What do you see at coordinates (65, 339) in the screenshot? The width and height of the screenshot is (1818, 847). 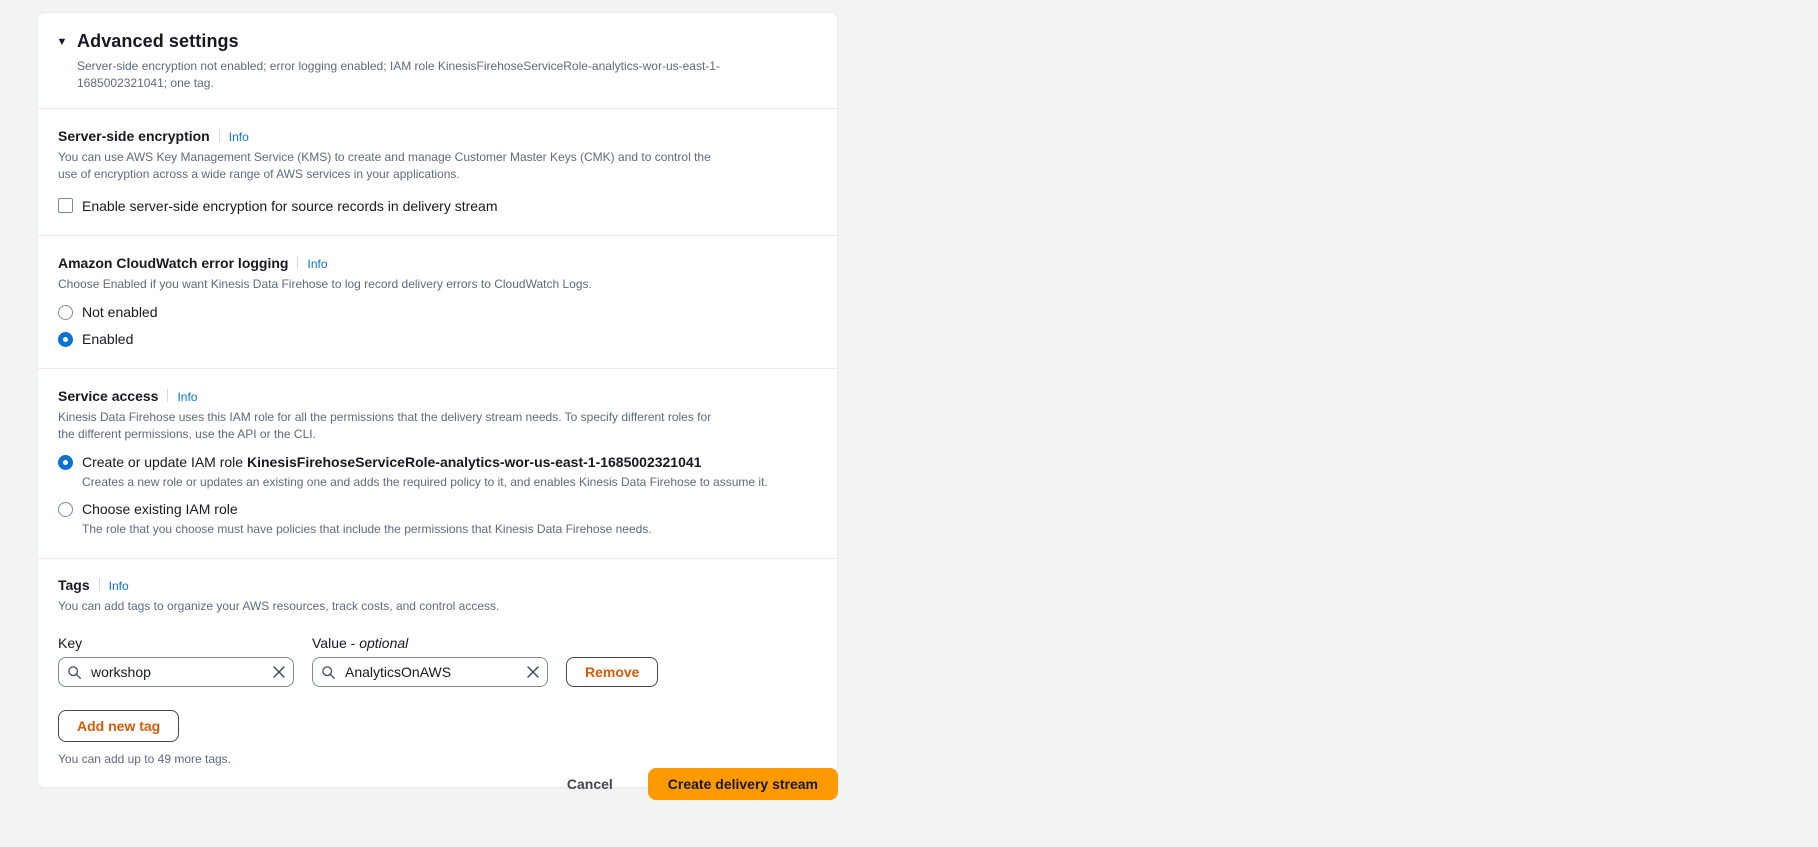 I see `radio-enabled-control` at bounding box center [65, 339].